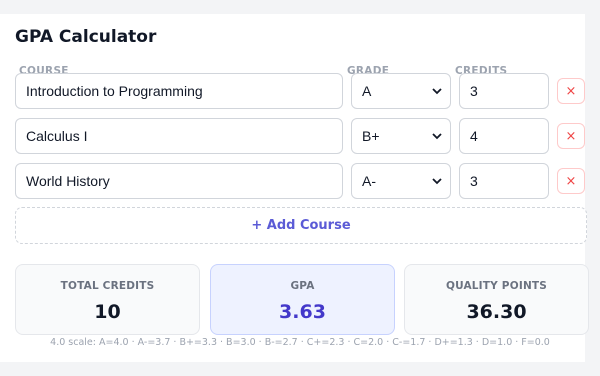 The width and height of the screenshot is (600, 376). What do you see at coordinates (302, 286) in the screenshot?
I see `stat-label: GPA` at bounding box center [302, 286].